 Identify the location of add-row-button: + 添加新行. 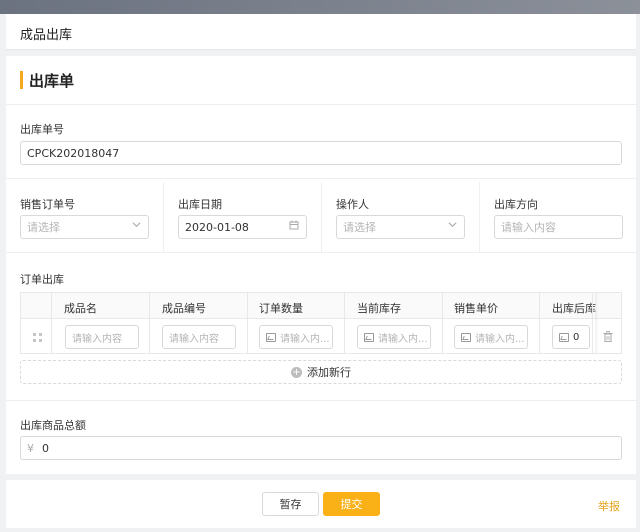
(321, 372).